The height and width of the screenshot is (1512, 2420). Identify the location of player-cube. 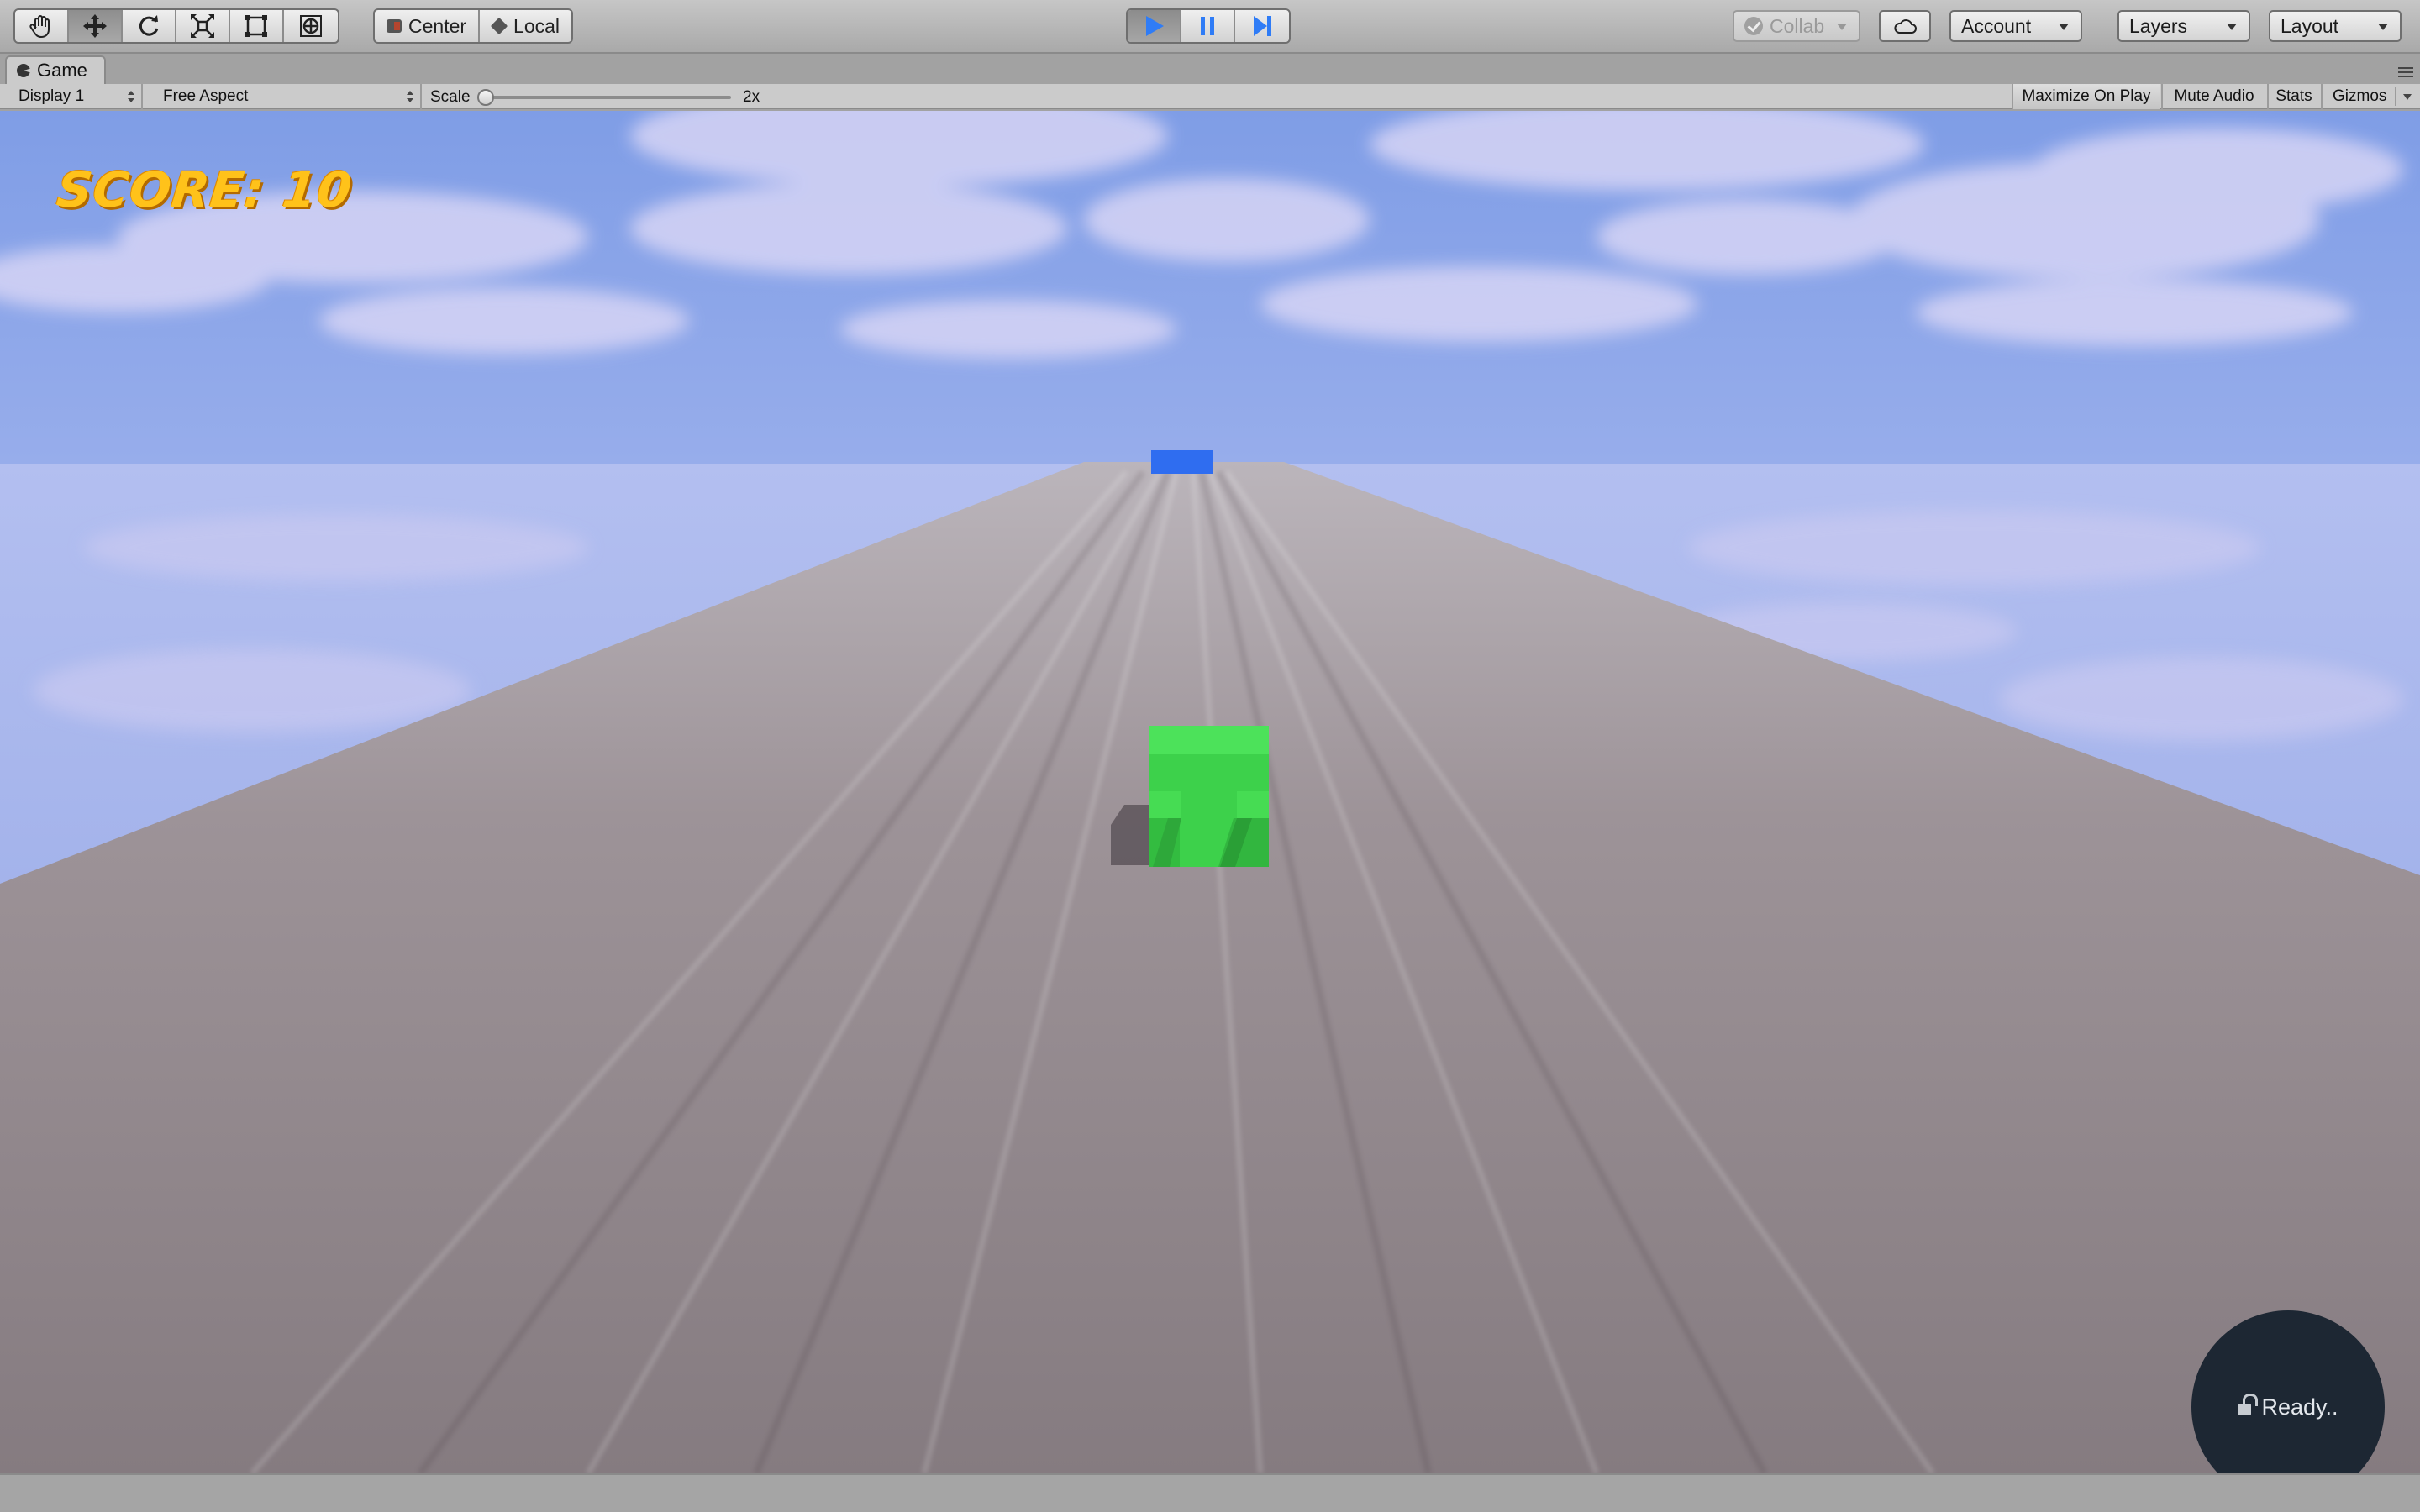
(1209, 796).